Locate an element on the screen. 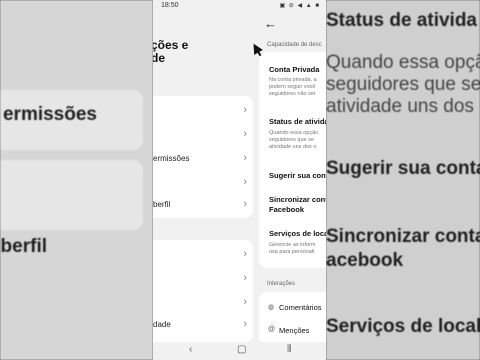 This screenshot has width=480, height=360. settings-item: dade › is located at coordinates (203, 326).